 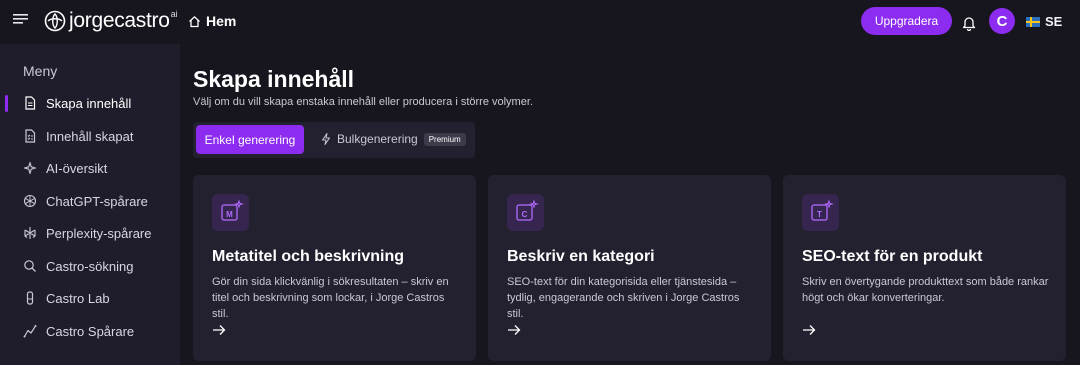 I want to click on file-list-icon, so click(x=30, y=136).